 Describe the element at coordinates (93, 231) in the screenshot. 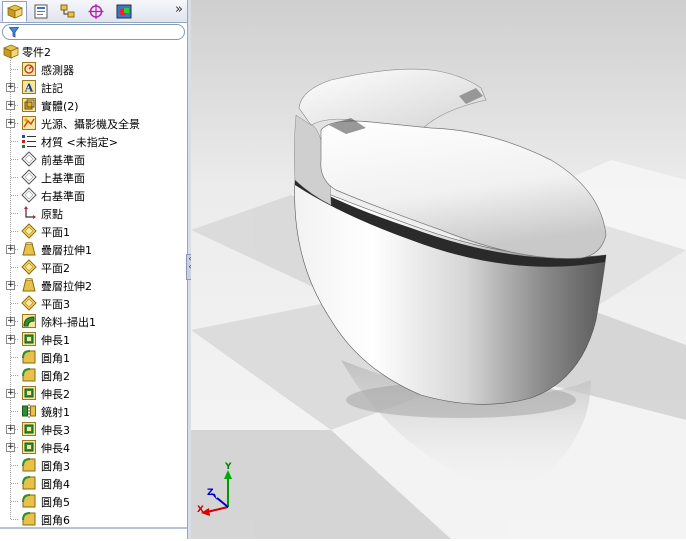

I see `tree-item: 平面1` at that location.